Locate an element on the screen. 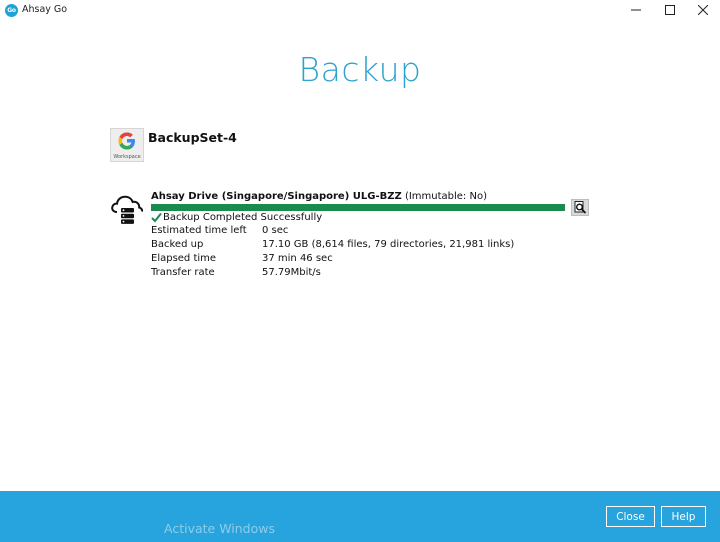  minimize-icon is located at coordinates (636, 10).